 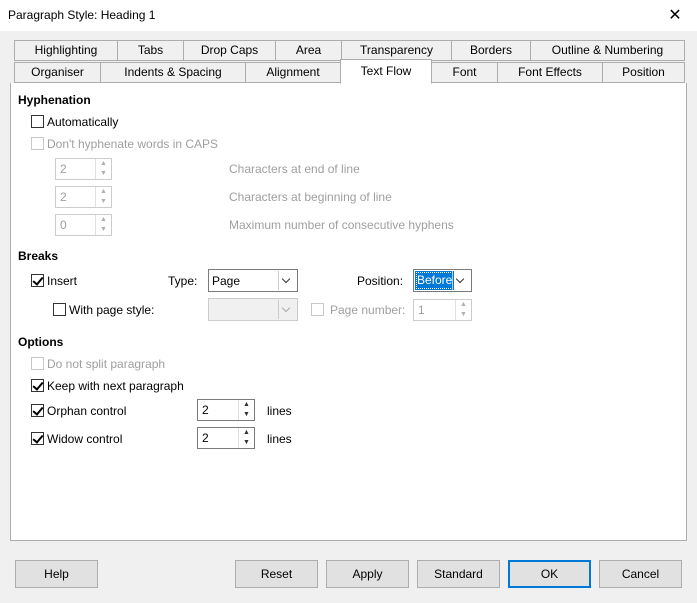 I want to click on orphan-lines-spinbox: 2 ▲ ▼, so click(x=226, y=410).